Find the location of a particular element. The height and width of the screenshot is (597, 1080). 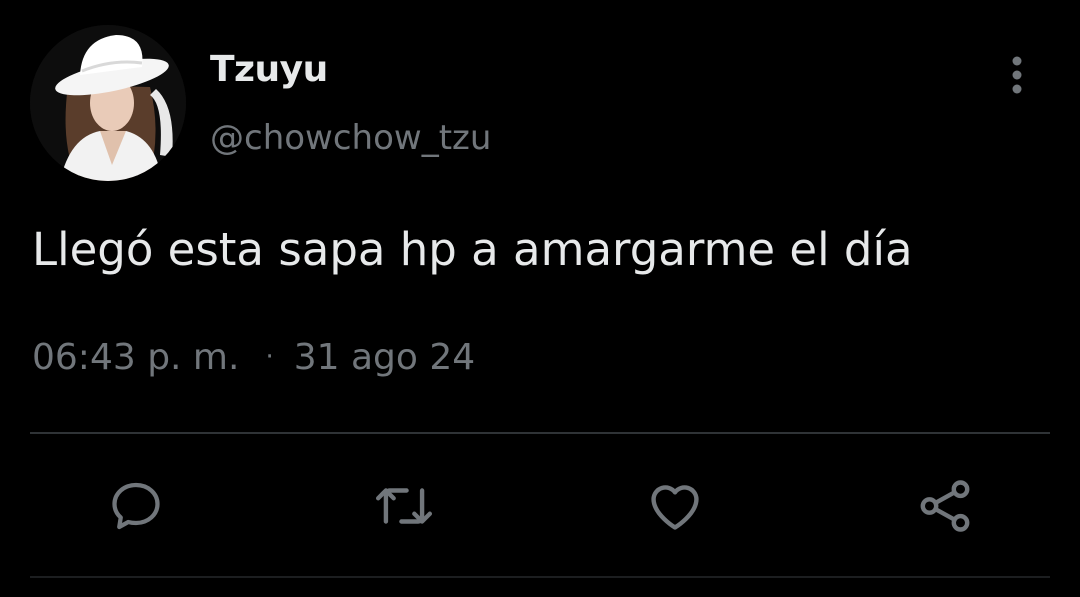

share-button is located at coordinates (945, 506).